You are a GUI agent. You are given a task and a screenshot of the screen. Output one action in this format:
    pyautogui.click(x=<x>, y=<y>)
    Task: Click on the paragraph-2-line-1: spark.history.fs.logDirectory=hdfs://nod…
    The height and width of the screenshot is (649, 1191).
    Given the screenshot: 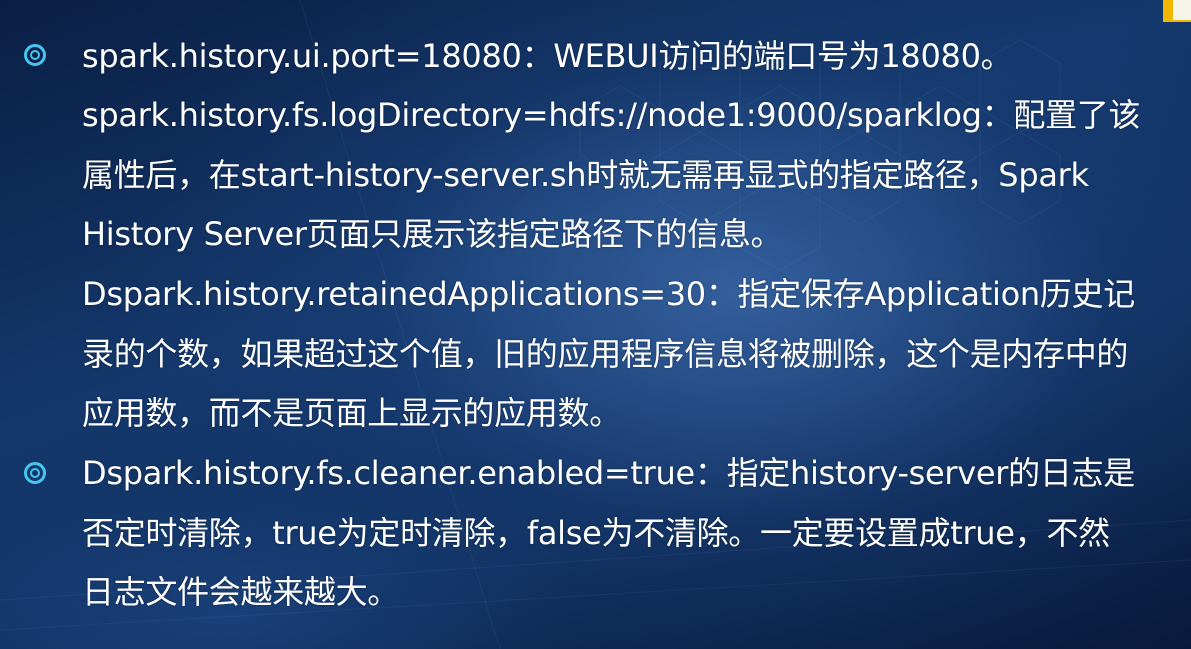 What is the action you would take?
    pyautogui.click(x=611, y=115)
    